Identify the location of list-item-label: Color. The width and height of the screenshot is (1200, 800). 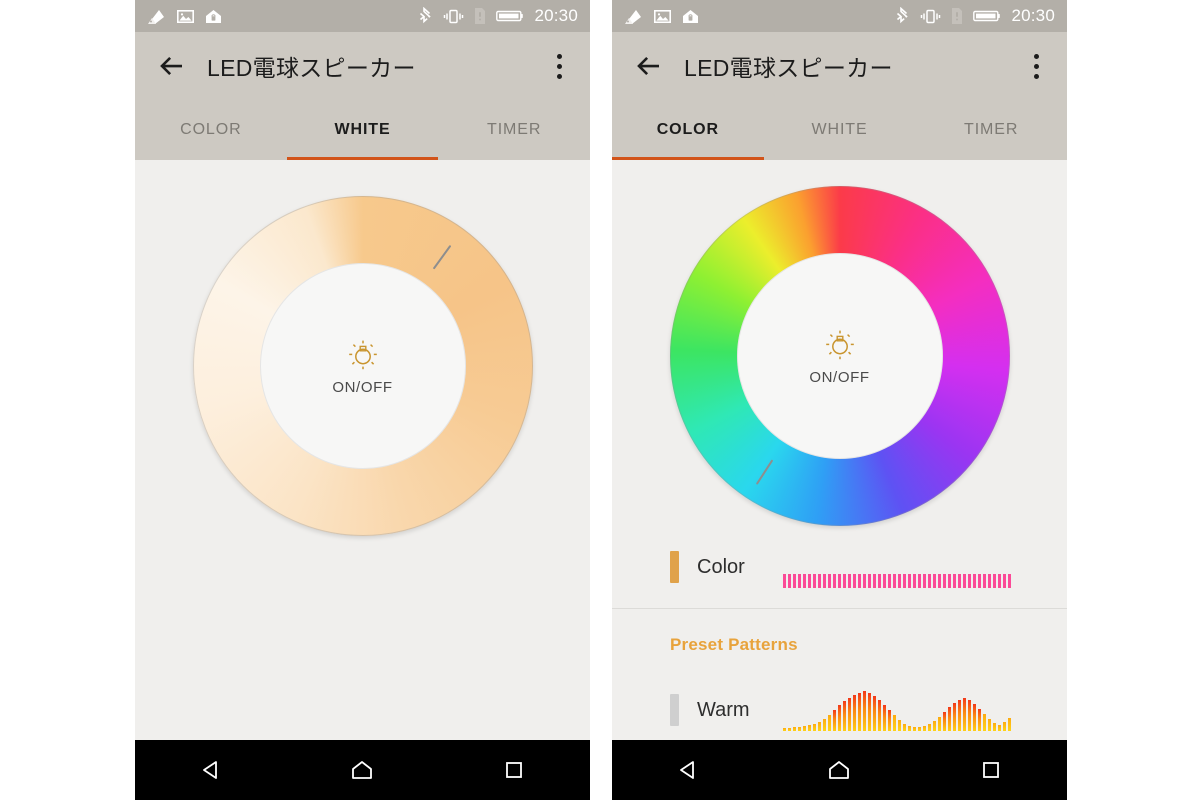
(721, 566).